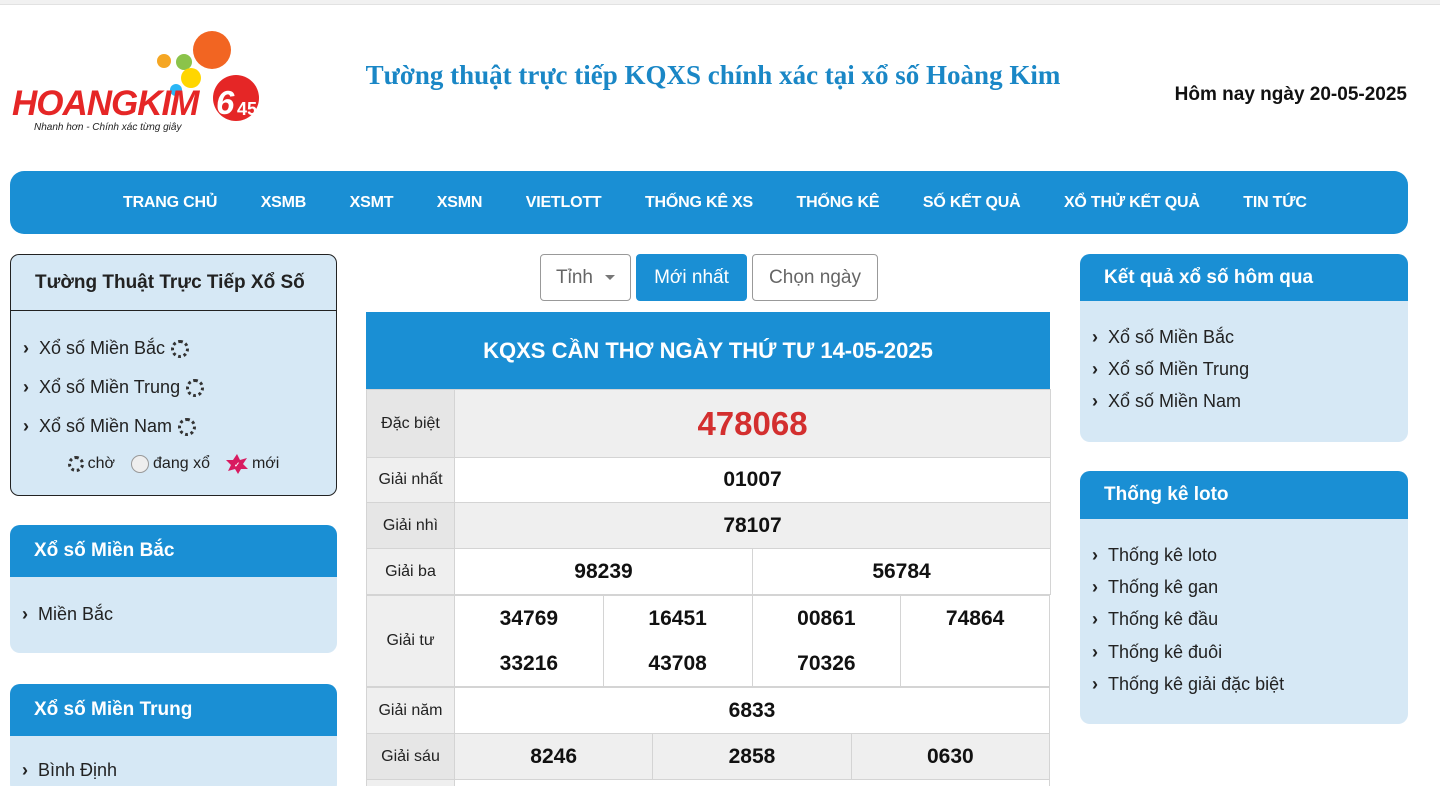 The height and width of the screenshot is (786, 1440). I want to click on link-yesterday-mien-bac: › Xổ số Miền Bắc, so click(1244, 337).